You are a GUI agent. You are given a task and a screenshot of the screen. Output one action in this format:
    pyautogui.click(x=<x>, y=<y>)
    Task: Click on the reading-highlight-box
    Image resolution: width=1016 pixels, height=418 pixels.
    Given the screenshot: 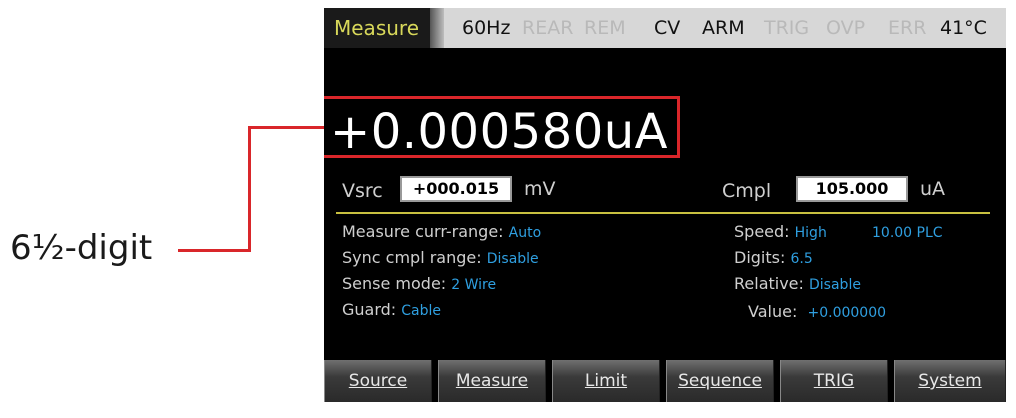 What is the action you would take?
    pyautogui.click(x=502, y=127)
    